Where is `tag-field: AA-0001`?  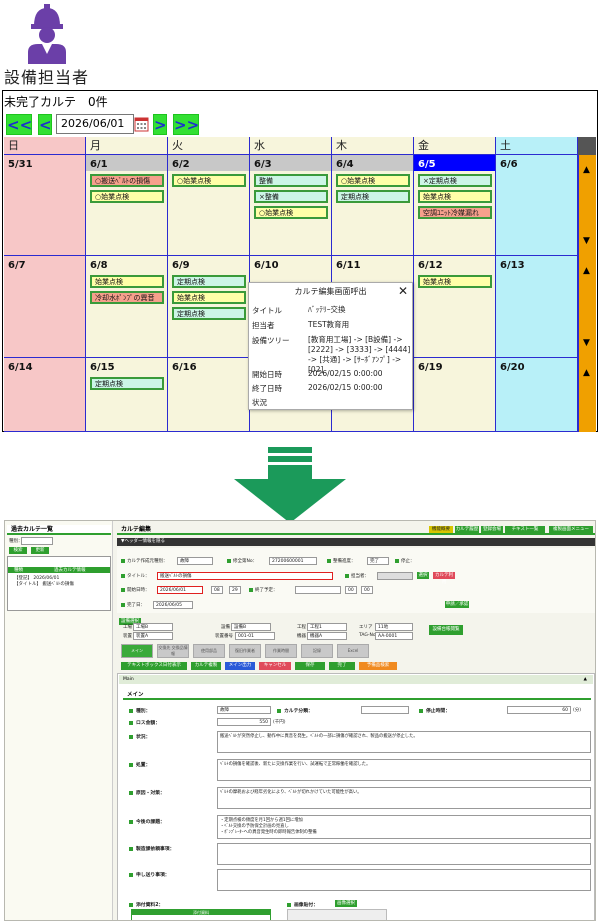
tag-field: AA-0001 is located at coordinates (394, 636).